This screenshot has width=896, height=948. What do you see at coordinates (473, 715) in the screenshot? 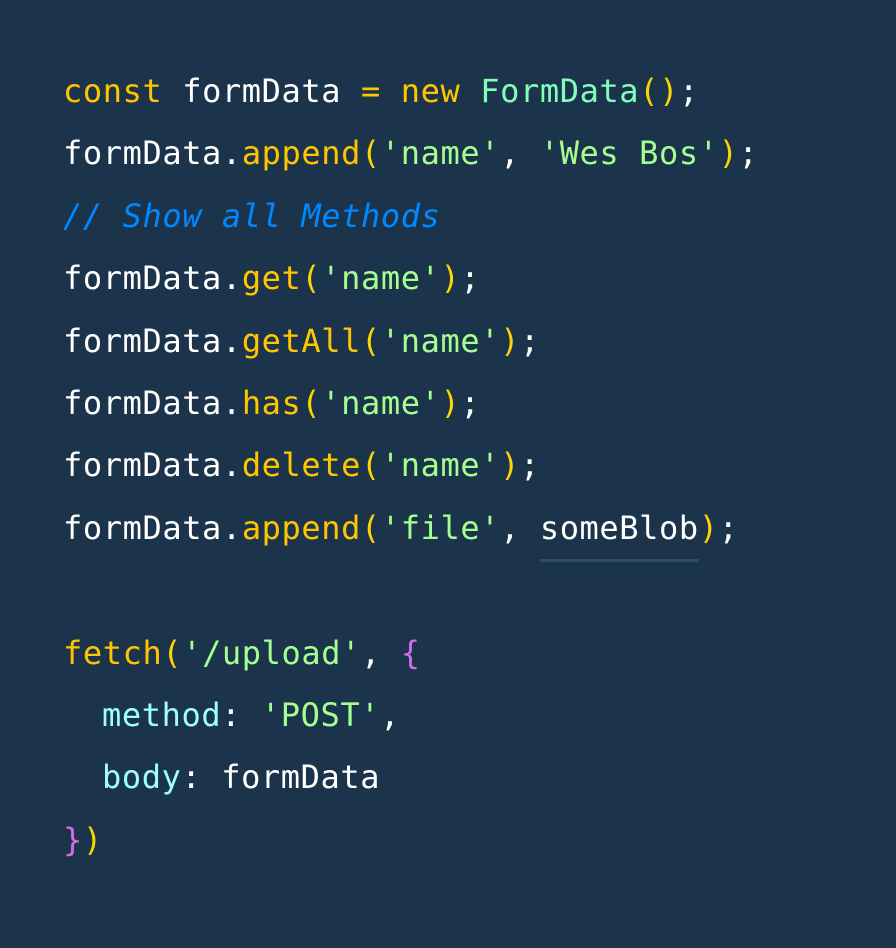
I see `code-line-11: method: 'POST',` at bounding box center [473, 715].